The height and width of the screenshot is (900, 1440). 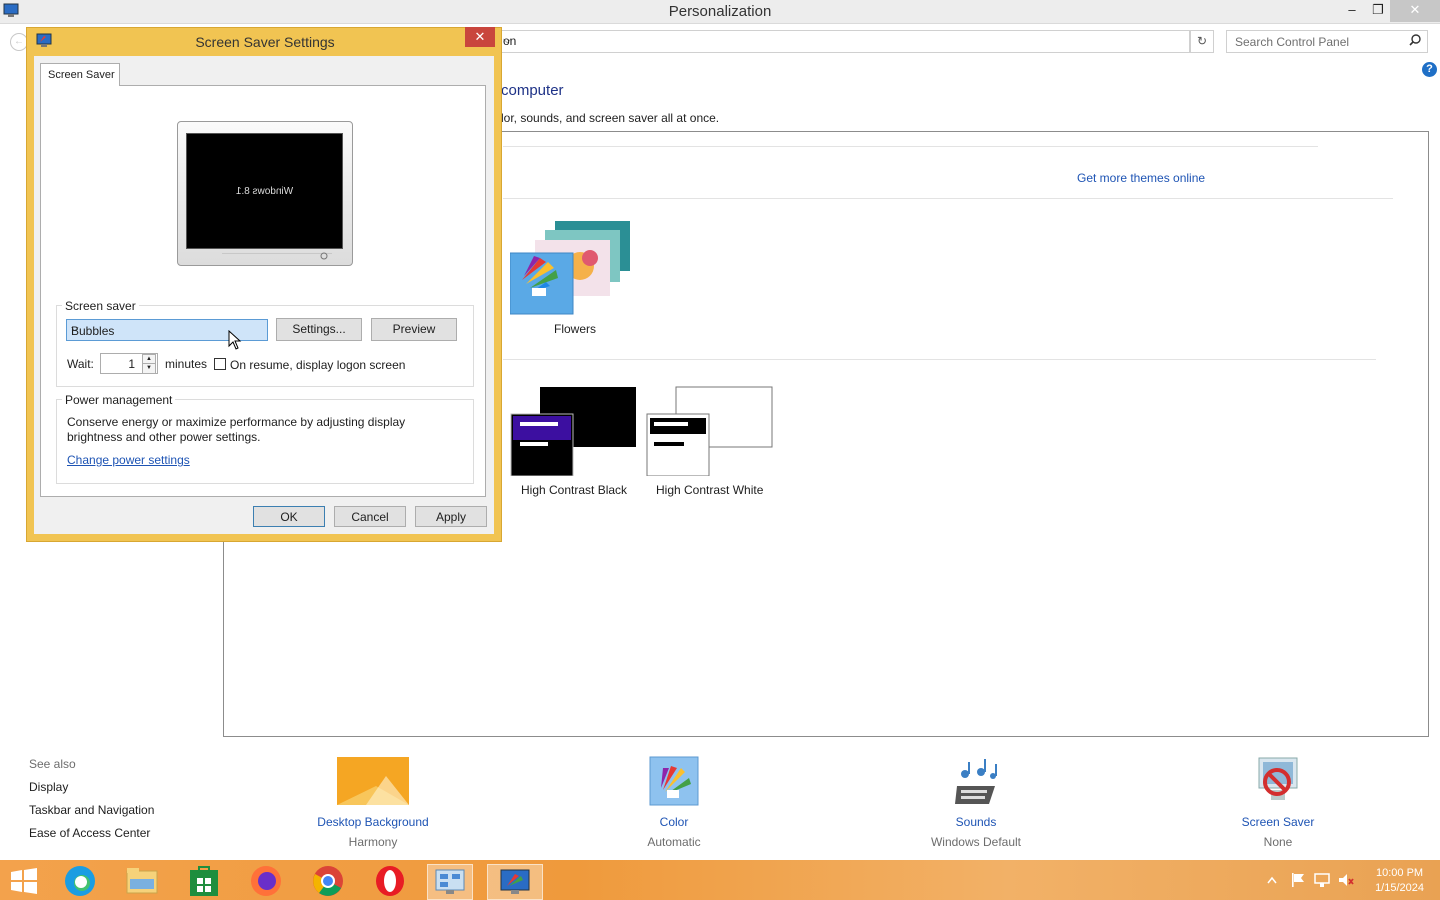 I want to click on restore-button: ❐, so click(x=1378, y=11).